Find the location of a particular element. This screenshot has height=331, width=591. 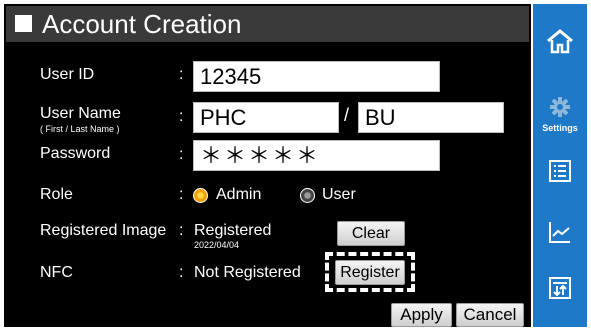

list-icon is located at coordinates (560, 171).